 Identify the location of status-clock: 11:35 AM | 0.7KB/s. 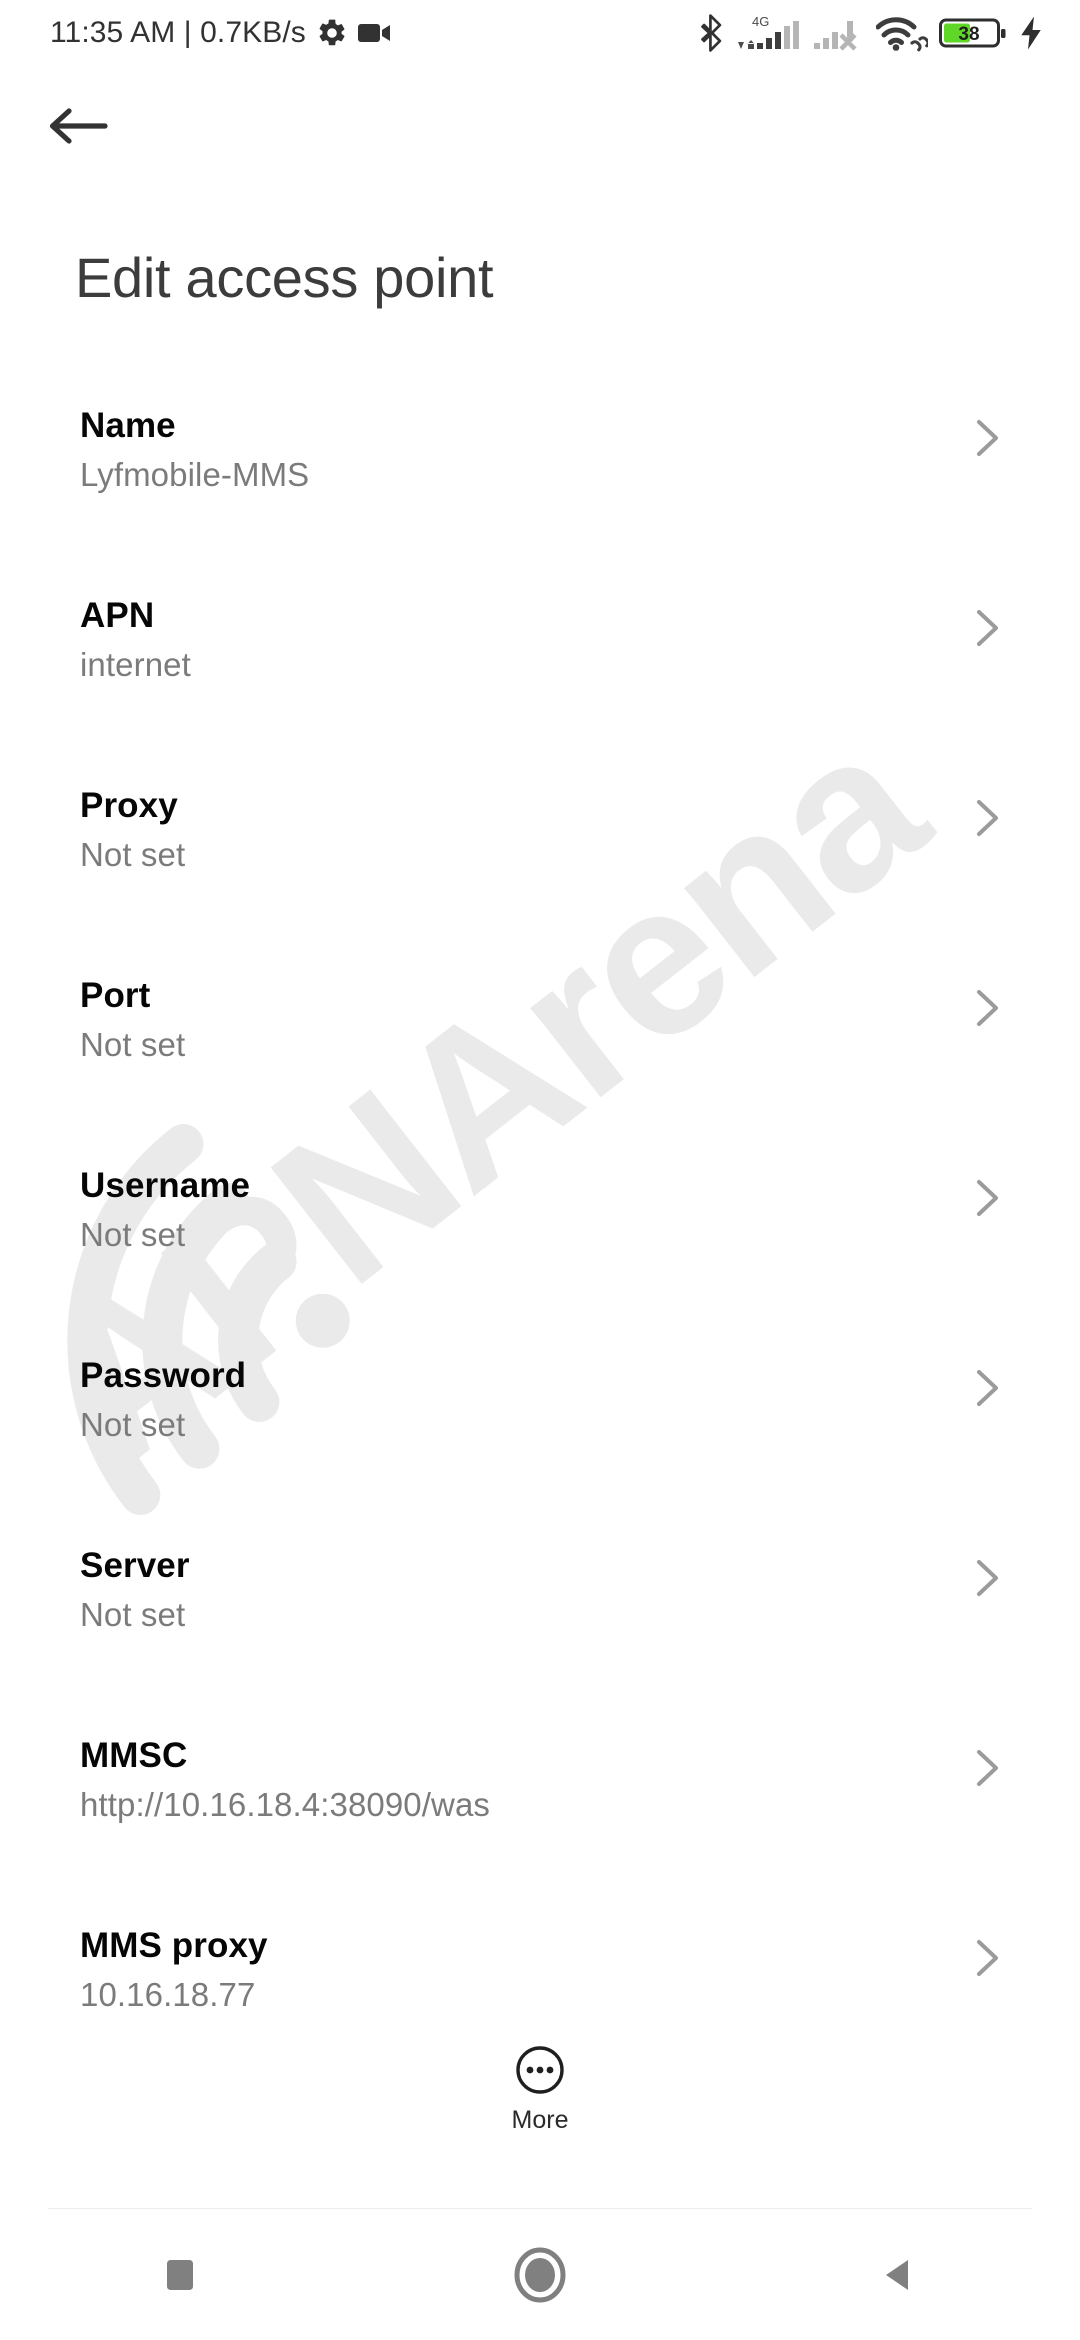
(178, 33).